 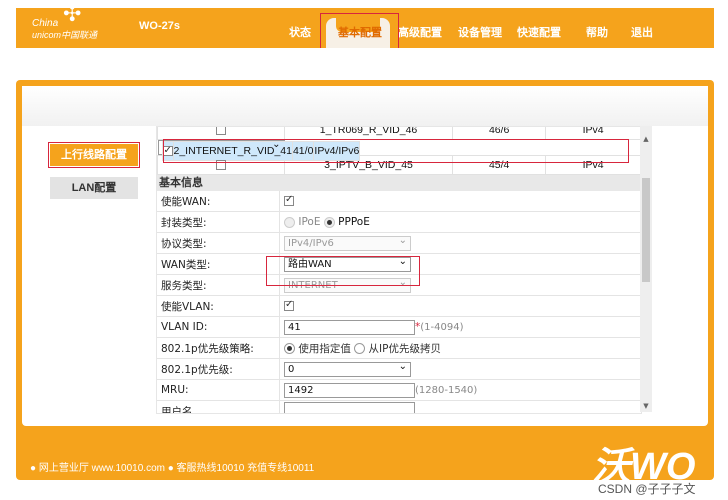 I want to click on highlight-box-row, so click(x=396, y=151).